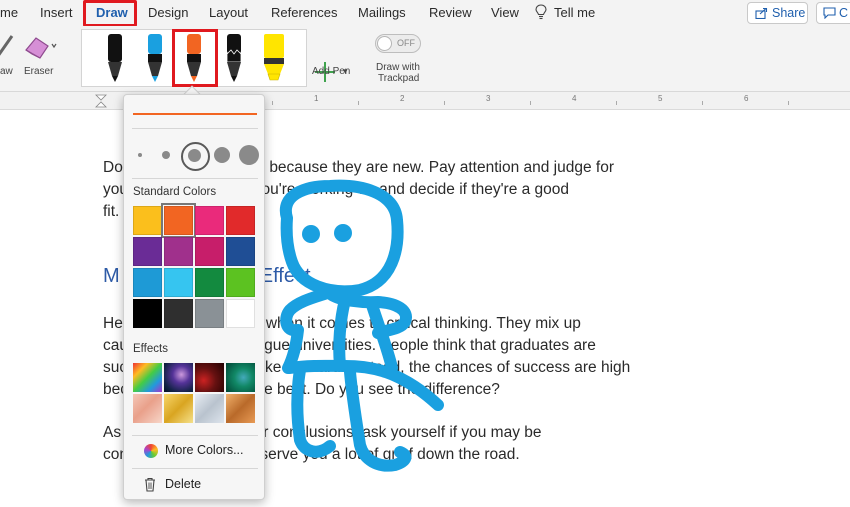 Image resolution: width=850 pixels, height=507 pixels. Describe the element at coordinates (168, 12) in the screenshot. I see `tab-design: Design` at that location.